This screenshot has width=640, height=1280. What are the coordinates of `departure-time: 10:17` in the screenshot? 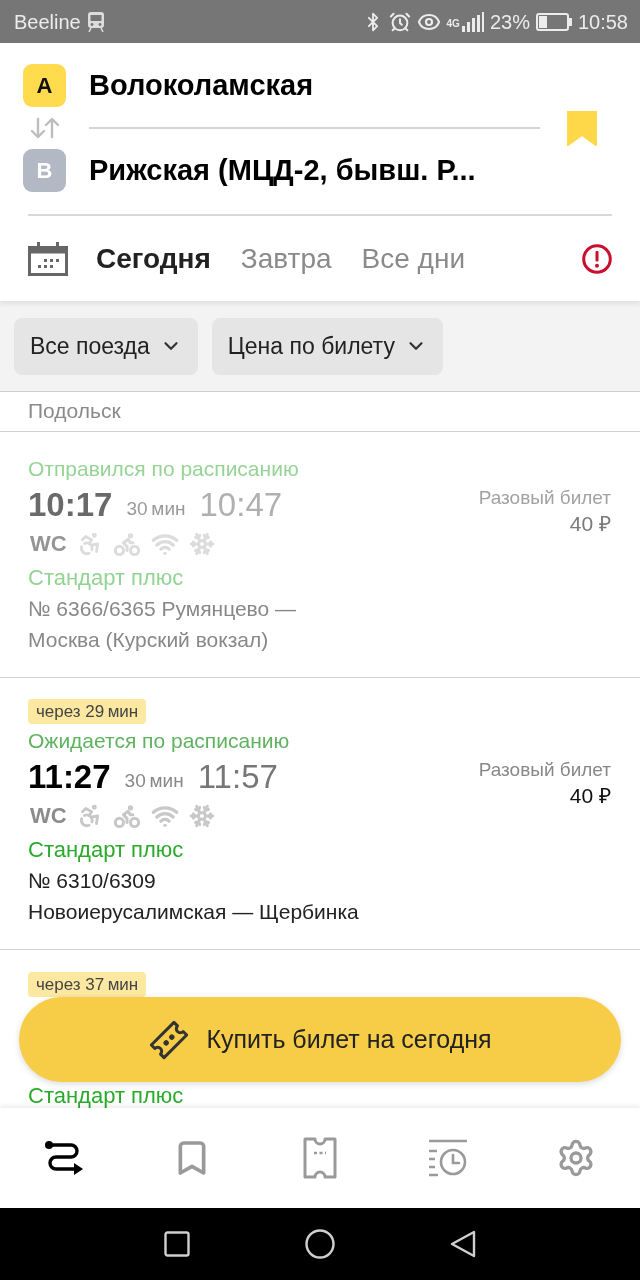 It's located at (70, 505).